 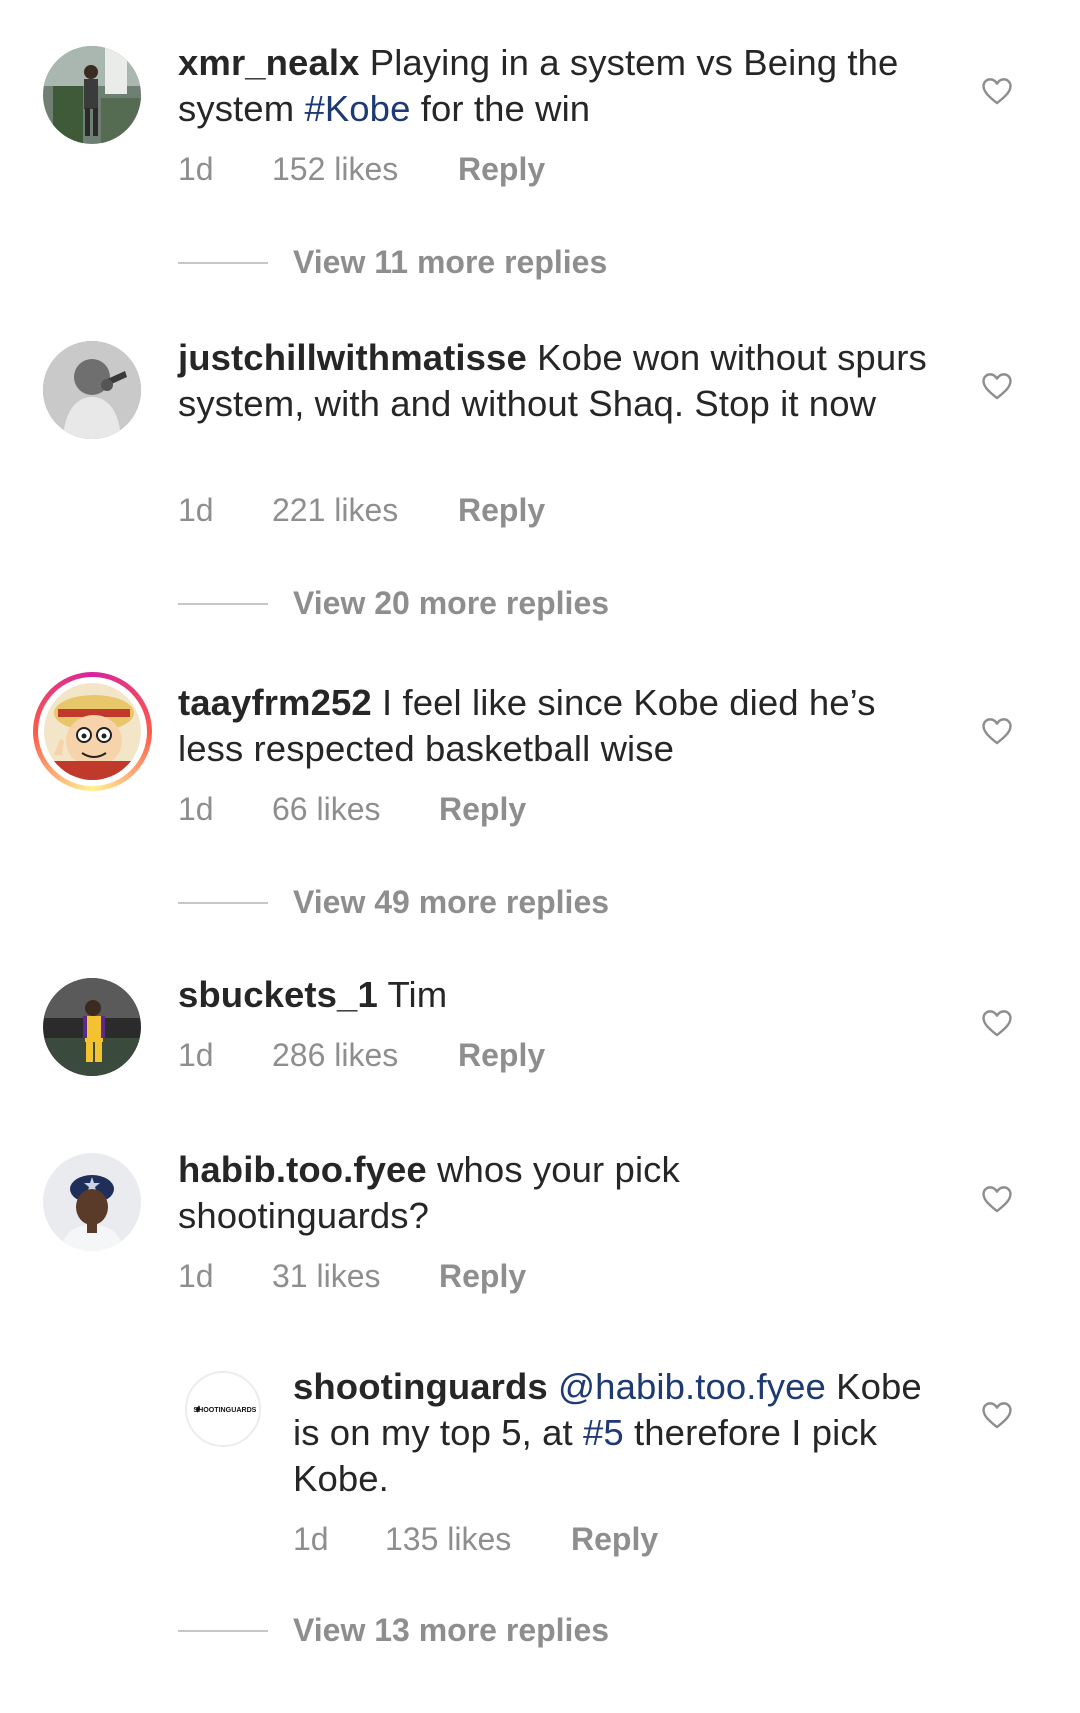 What do you see at coordinates (352, 357) in the screenshot?
I see `username: justchillwithmatisse` at bounding box center [352, 357].